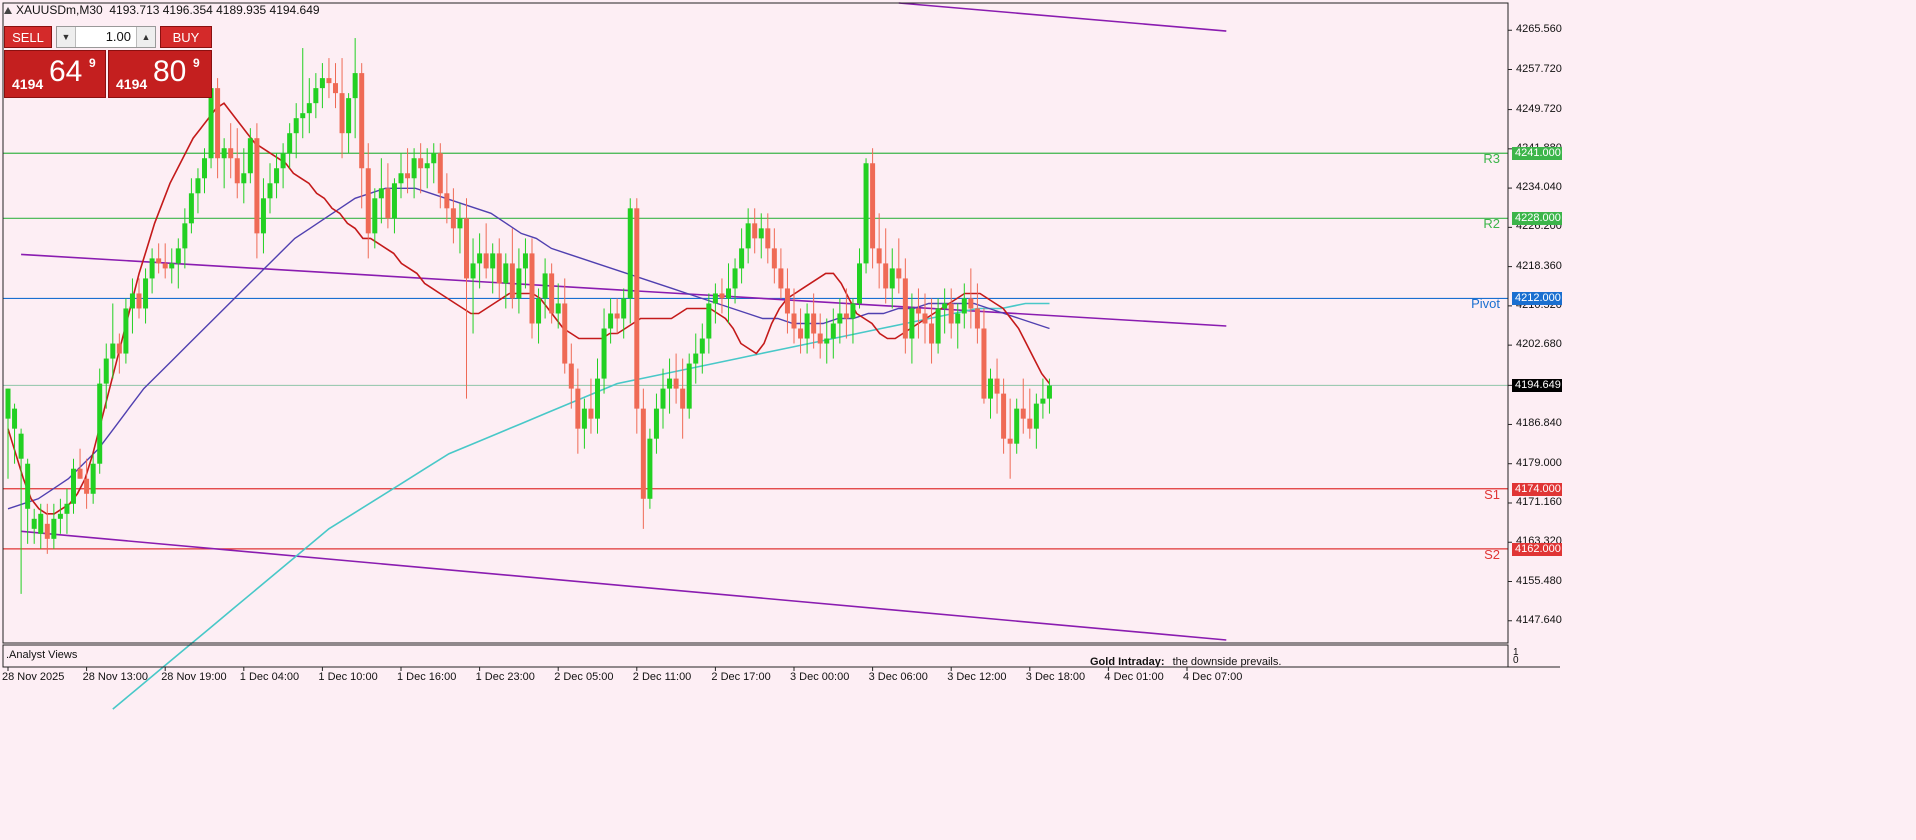  Describe the element at coordinates (1539, 108) in the screenshot. I see `price-tick-label: 4249.720` at that location.